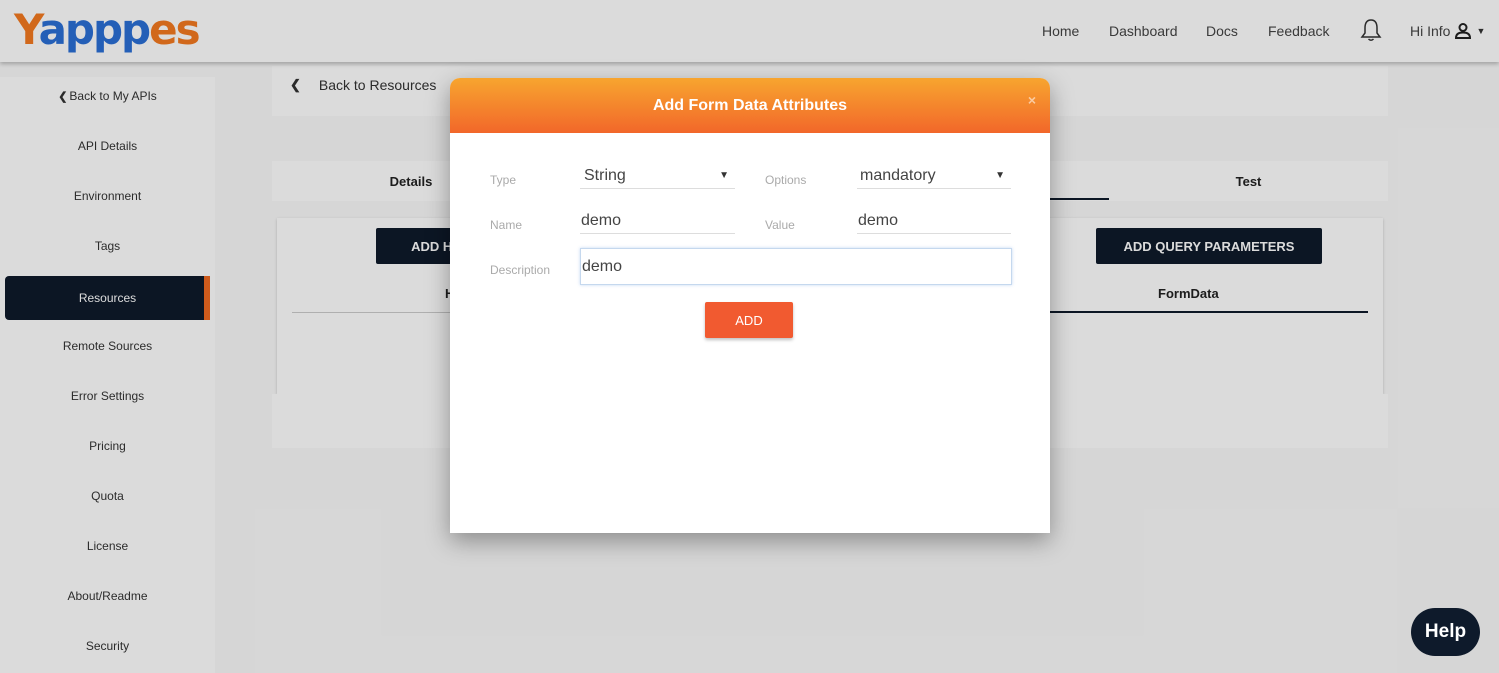 The image size is (1499, 673). Describe the element at coordinates (934, 176) in the screenshot. I see `options-select: mandatory ▼` at that location.